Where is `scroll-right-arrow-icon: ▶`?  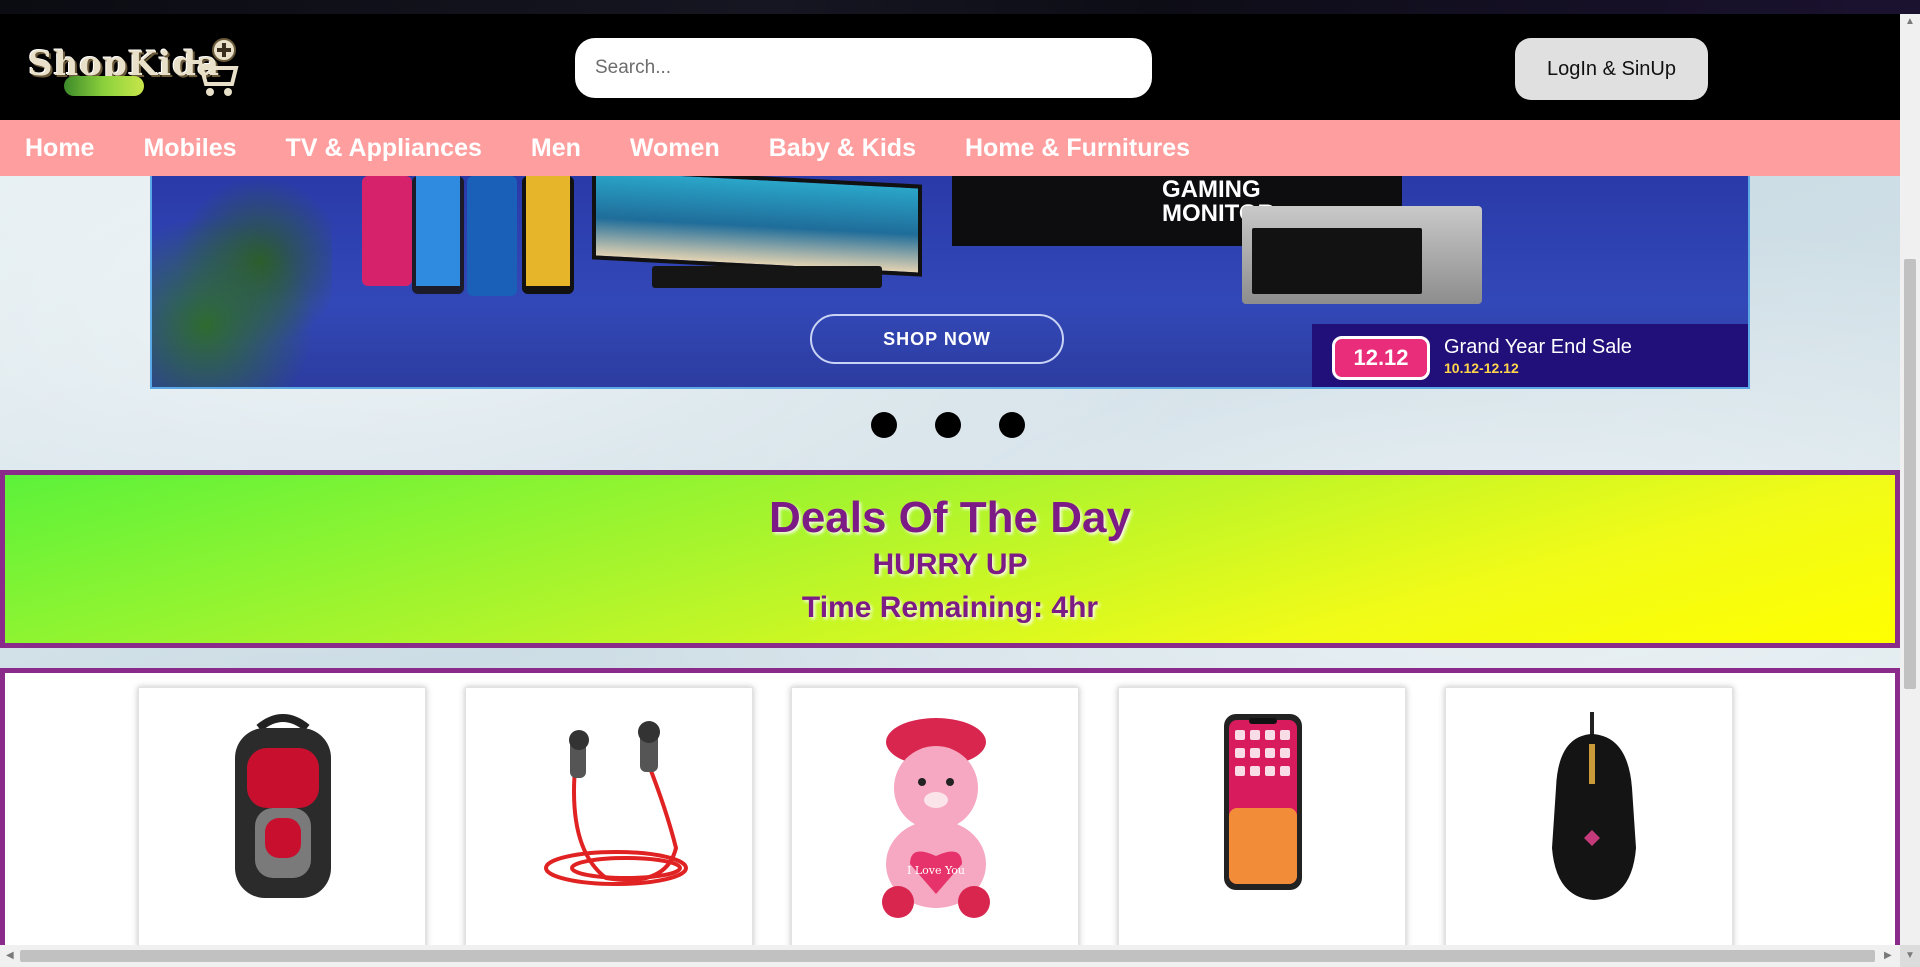
scroll-right-arrow-icon: ▶ is located at coordinates (1888, 955).